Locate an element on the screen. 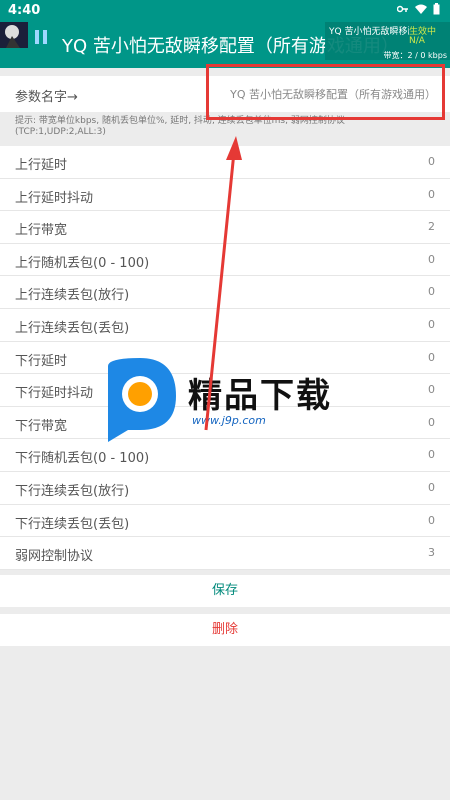 The height and width of the screenshot is (800, 450). annotation-arrow is located at coordinates (223, 283).